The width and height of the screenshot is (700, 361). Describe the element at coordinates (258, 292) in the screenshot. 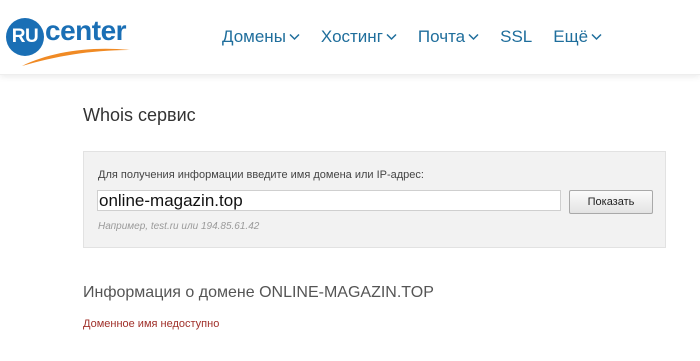

I see `domain-info-title: Информация о домене ONLINE-MAGAZIN.TOP` at that location.